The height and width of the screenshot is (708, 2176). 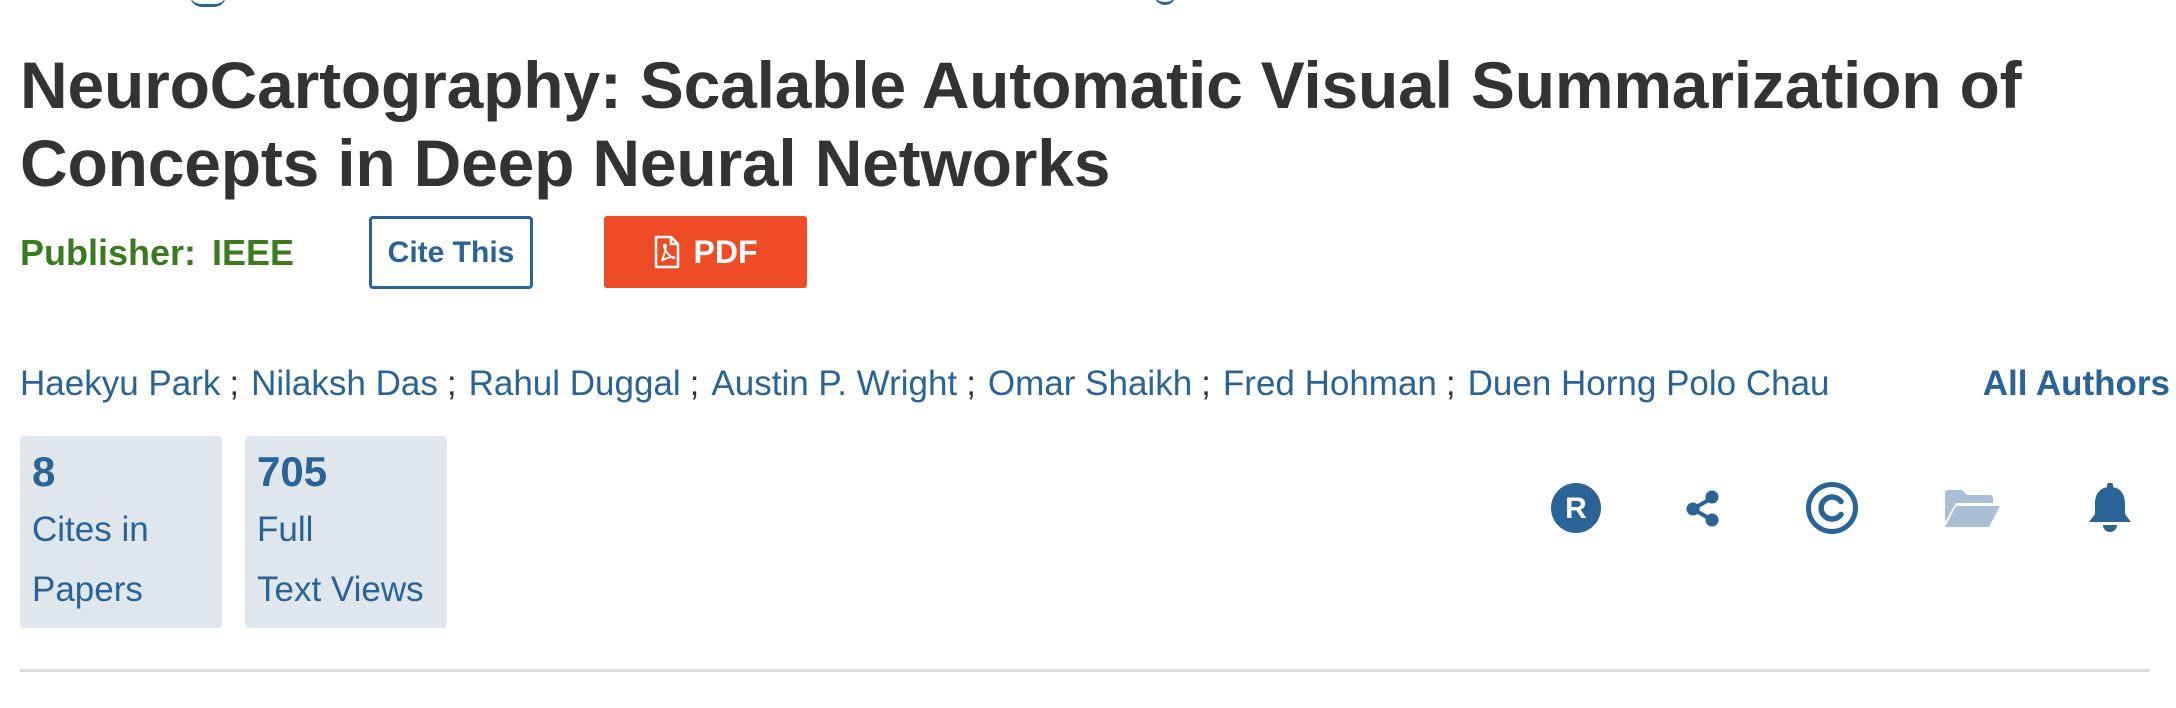 I want to click on cite-this-button: Cite This, so click(x=451, y=252).